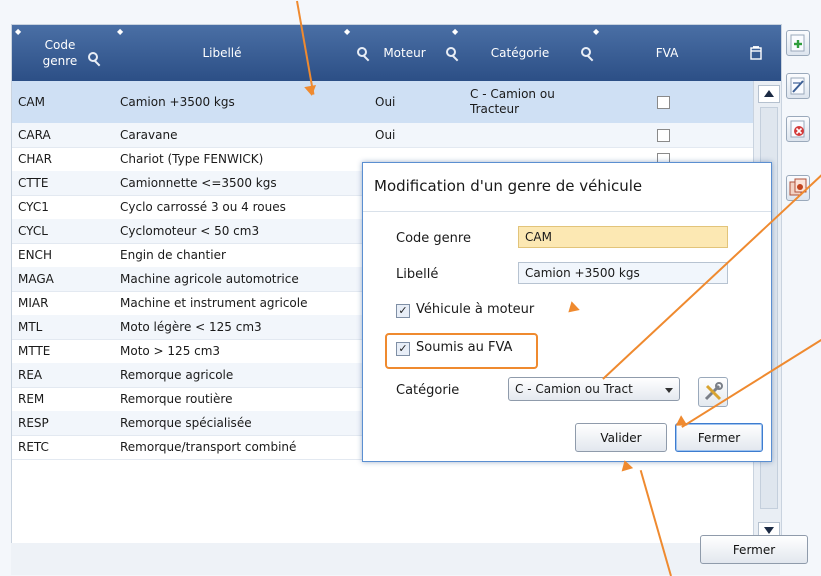  I want to click on dialog-close-button-label: Fermer, so click(719, 437).